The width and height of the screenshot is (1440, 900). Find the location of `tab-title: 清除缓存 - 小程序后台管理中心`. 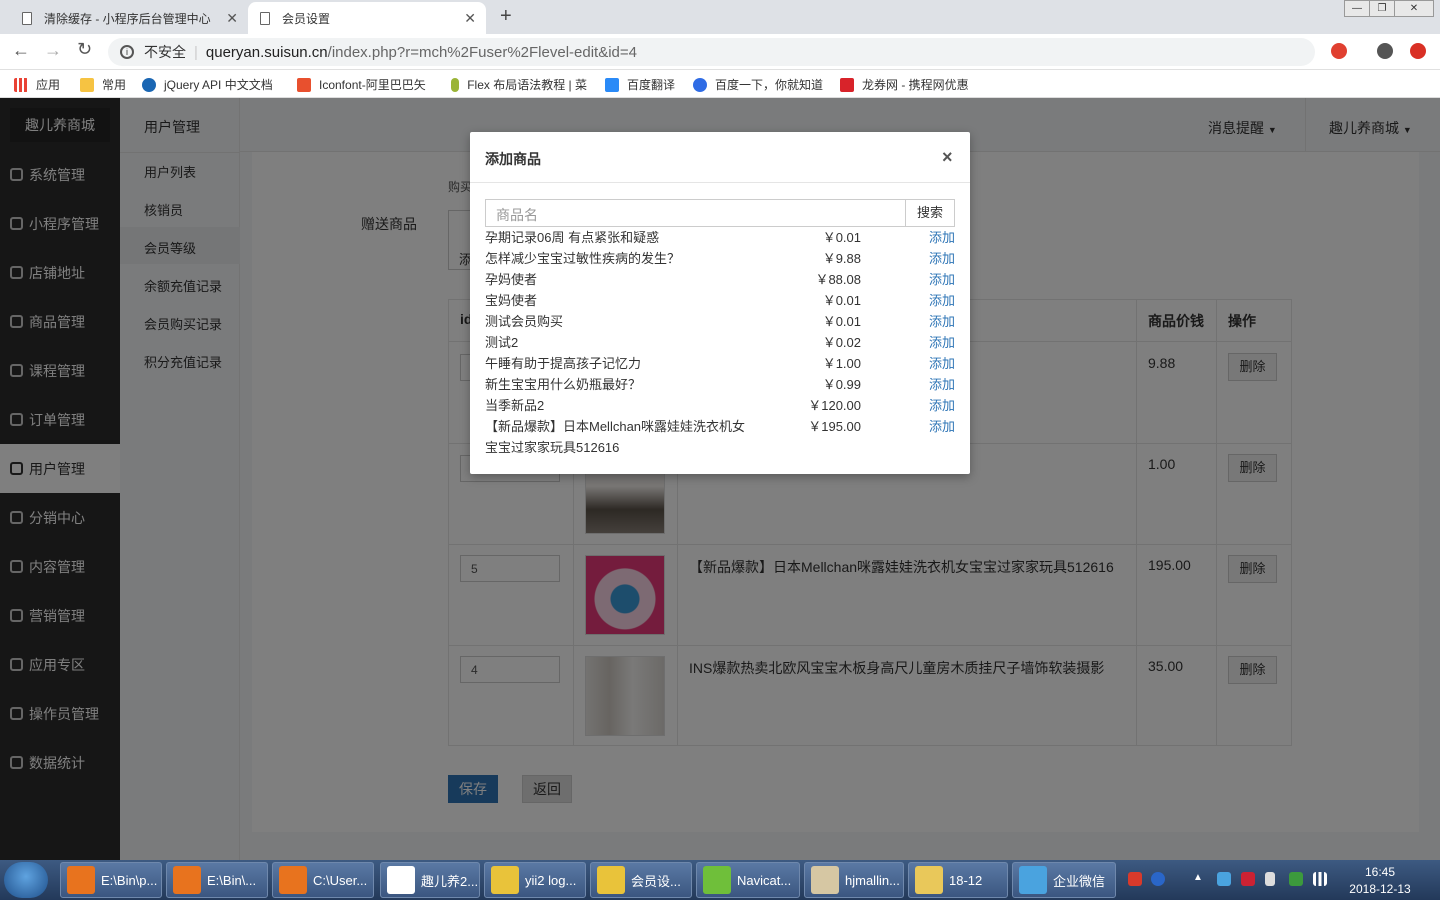

tab-title: 清除缓存 - 小程序后台管理中心 is located at coordinates (127, 18).